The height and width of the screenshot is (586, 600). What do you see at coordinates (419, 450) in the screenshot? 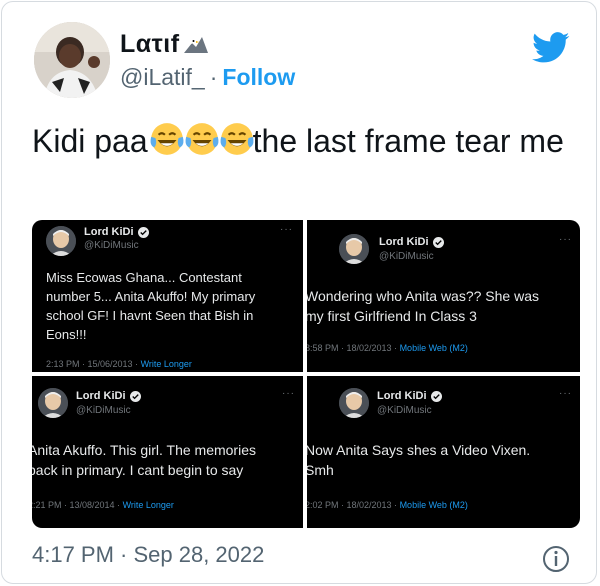
I see `text-line: Now Anita Says shes a Video Vixen.` at bounding box center [419, 450].